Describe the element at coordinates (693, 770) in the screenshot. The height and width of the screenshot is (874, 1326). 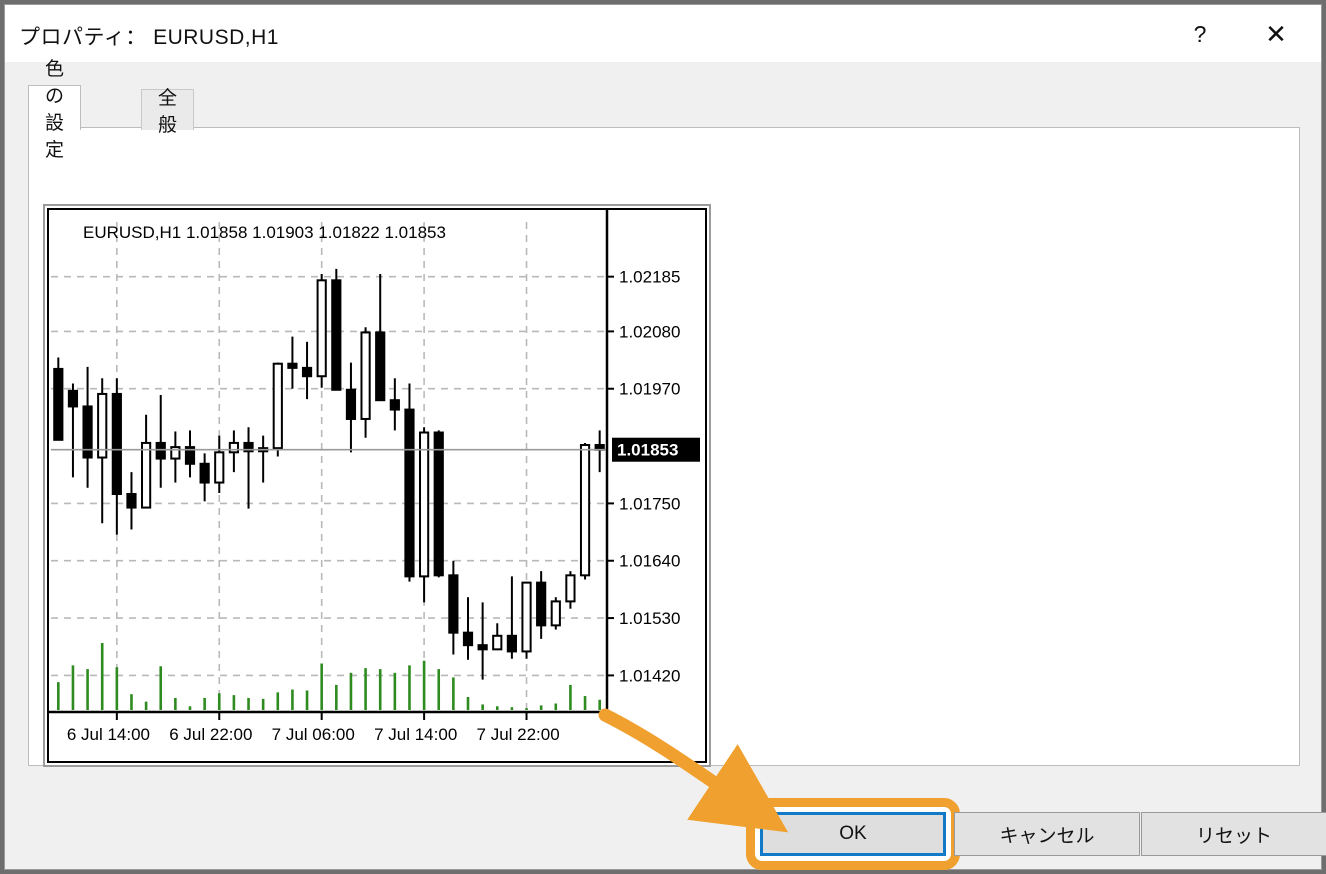
I see `annotation-arrow` at that location.